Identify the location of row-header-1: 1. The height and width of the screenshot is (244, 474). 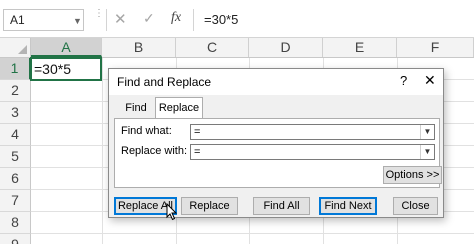
(15, 69).